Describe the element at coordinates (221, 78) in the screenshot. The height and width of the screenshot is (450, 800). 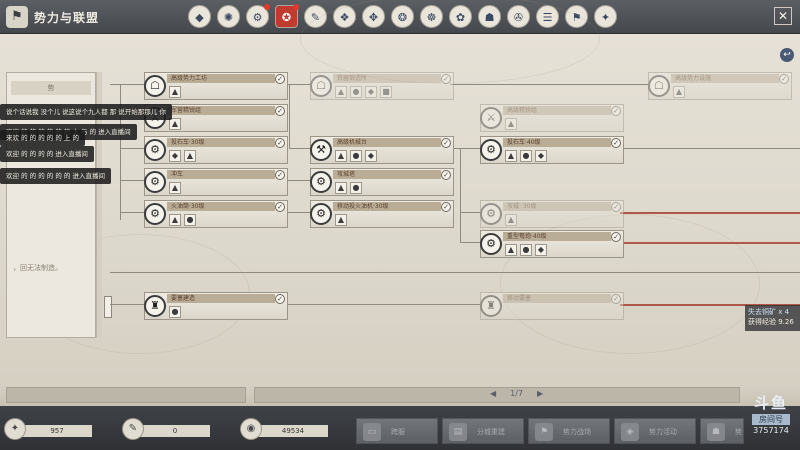
I see `tech-node-label: 高级势力工坊` at that location.